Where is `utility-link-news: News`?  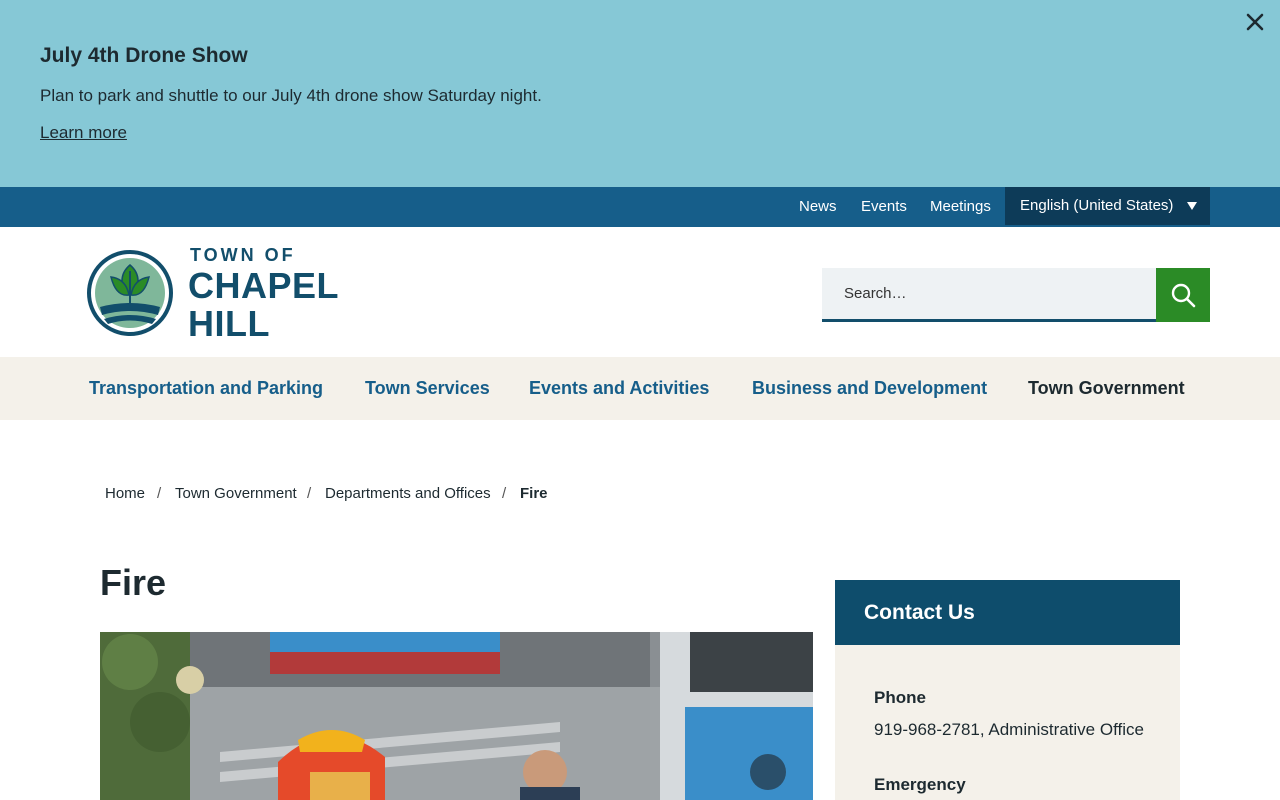 utility-link-news: News is located at coordinates (818, 207).